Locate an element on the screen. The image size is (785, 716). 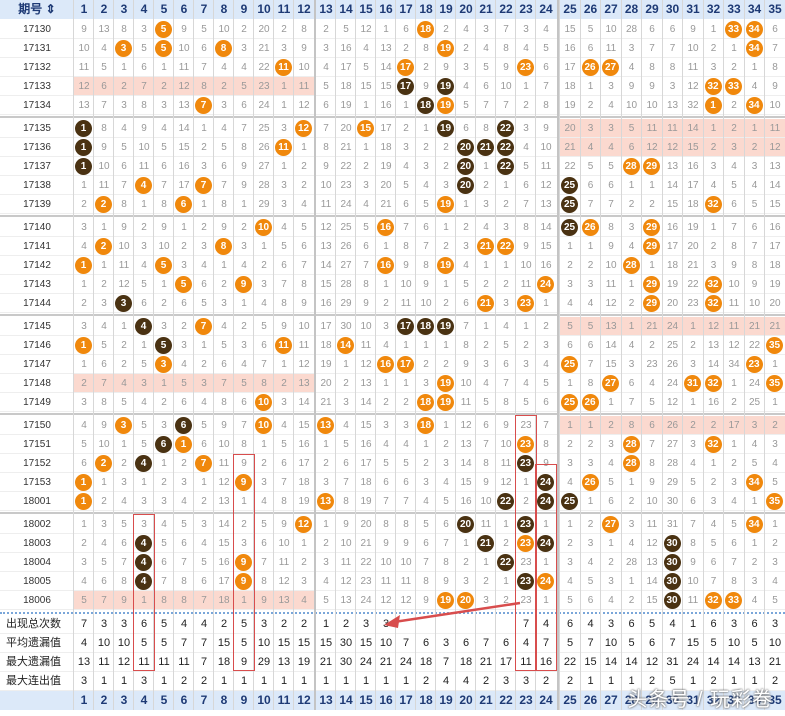
period-header: 期号 ⇕ is located at coordinates (37, 9).